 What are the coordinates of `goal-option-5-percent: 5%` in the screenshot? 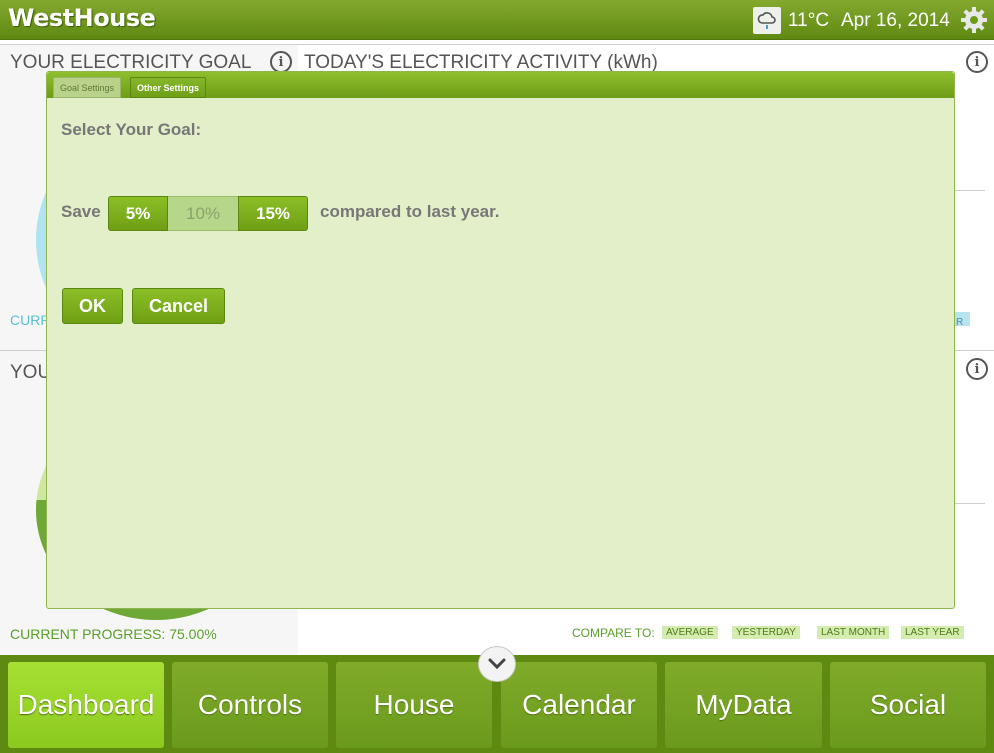 It's located at (138, 213).